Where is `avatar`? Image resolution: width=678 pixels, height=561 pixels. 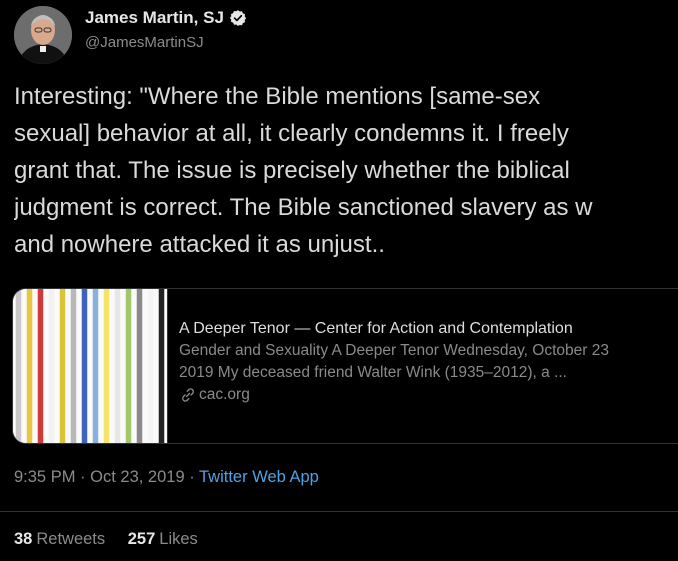 avatar is located at coordinates (43, 35).